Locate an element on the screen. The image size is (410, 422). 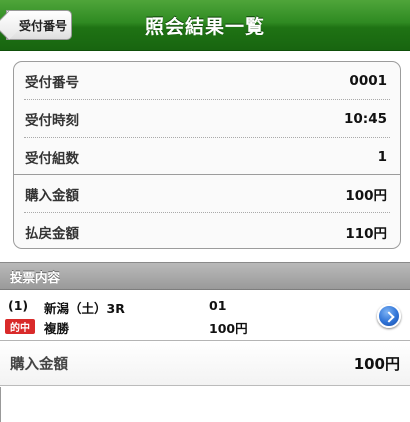
info-row-set-count: 受付組数 1 is located at coordinates (207, 156).